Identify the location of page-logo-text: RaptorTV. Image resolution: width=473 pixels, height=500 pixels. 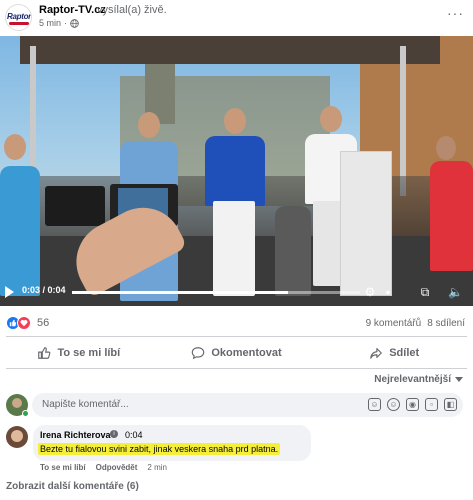
(19, 16).